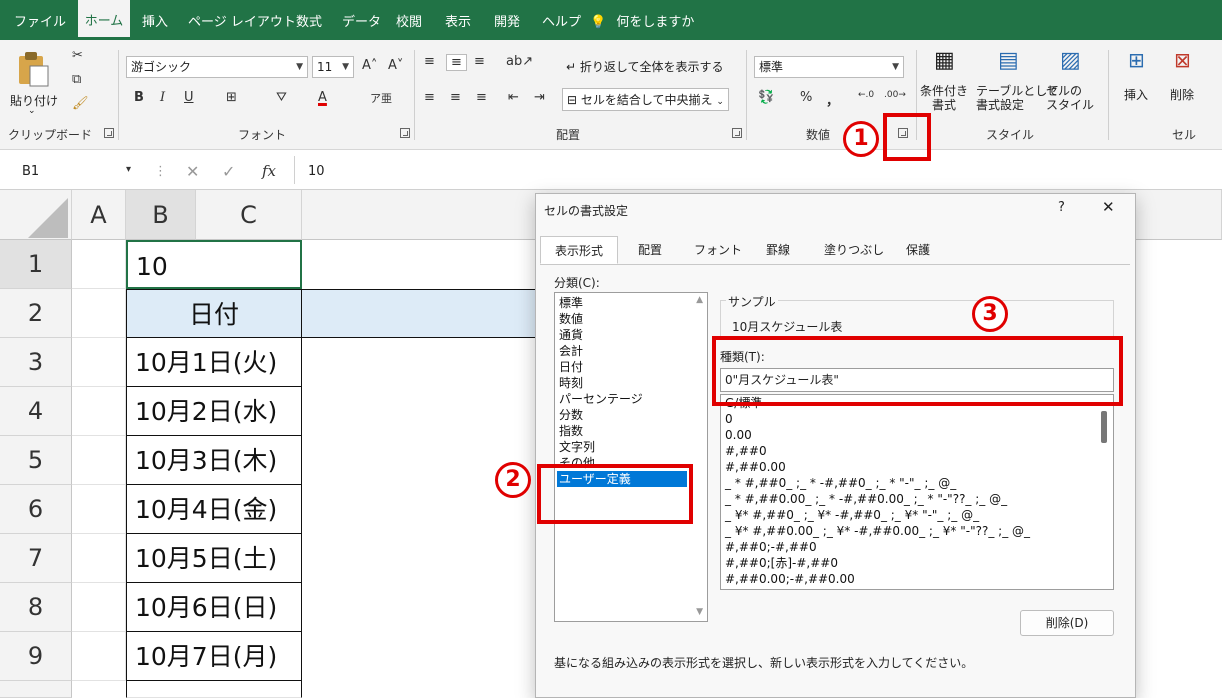 The width and height of the screenshot is (1222, 698). I want to click on tab-file: ファイル, so click(40, 20).